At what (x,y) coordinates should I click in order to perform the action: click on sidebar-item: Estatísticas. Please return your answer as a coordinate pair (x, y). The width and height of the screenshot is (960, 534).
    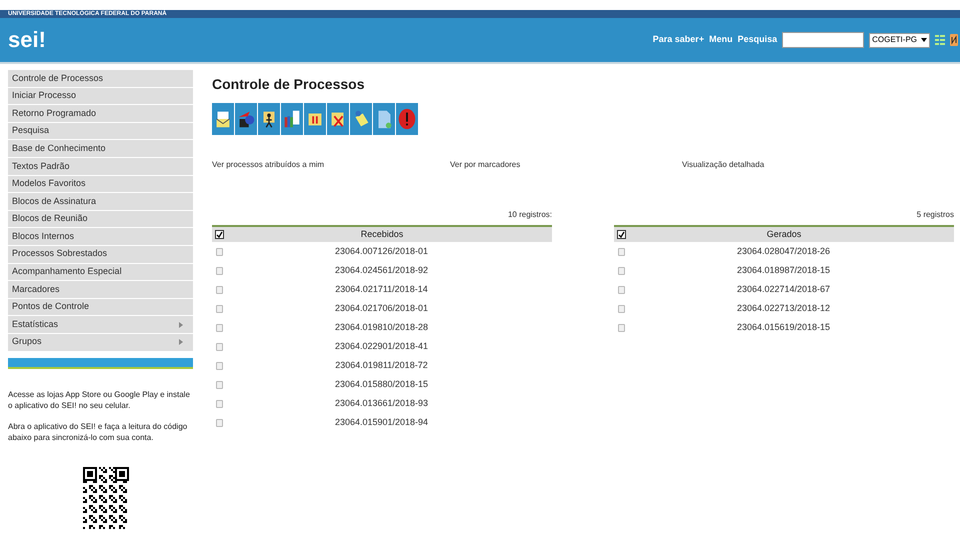
    Looking at the image, I should click on (100, 325).